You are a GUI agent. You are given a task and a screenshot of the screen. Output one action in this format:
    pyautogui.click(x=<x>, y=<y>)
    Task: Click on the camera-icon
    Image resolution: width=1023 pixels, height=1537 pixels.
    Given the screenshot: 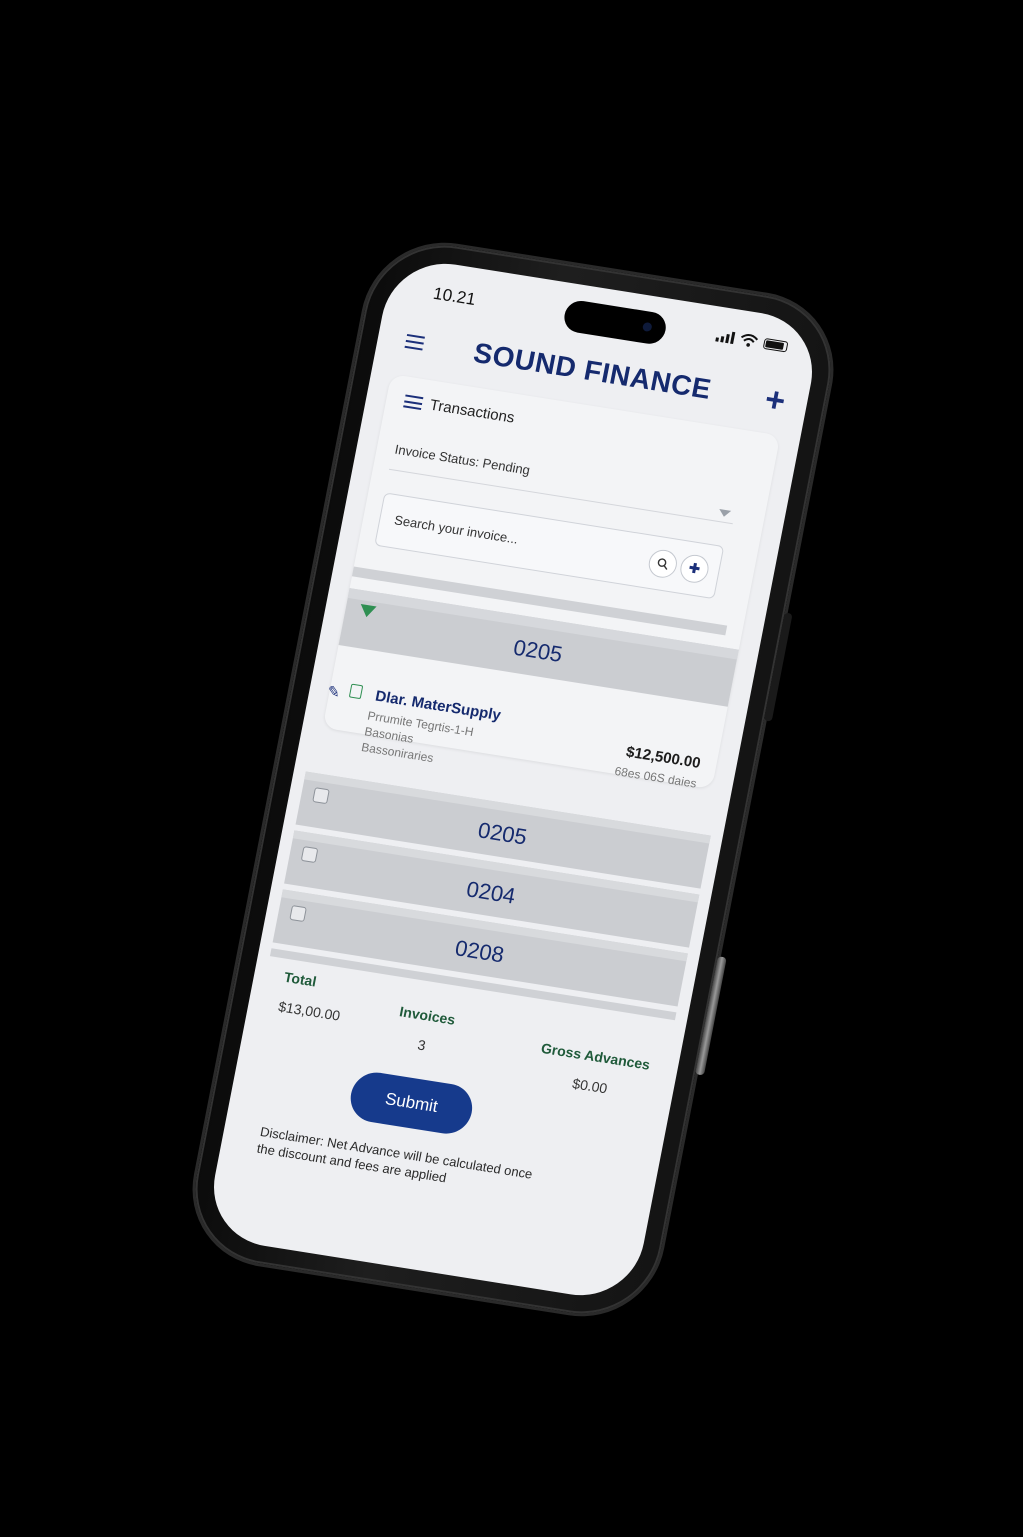 What is the action you would take?
    pyautogui.click(x=647, y=327)
    